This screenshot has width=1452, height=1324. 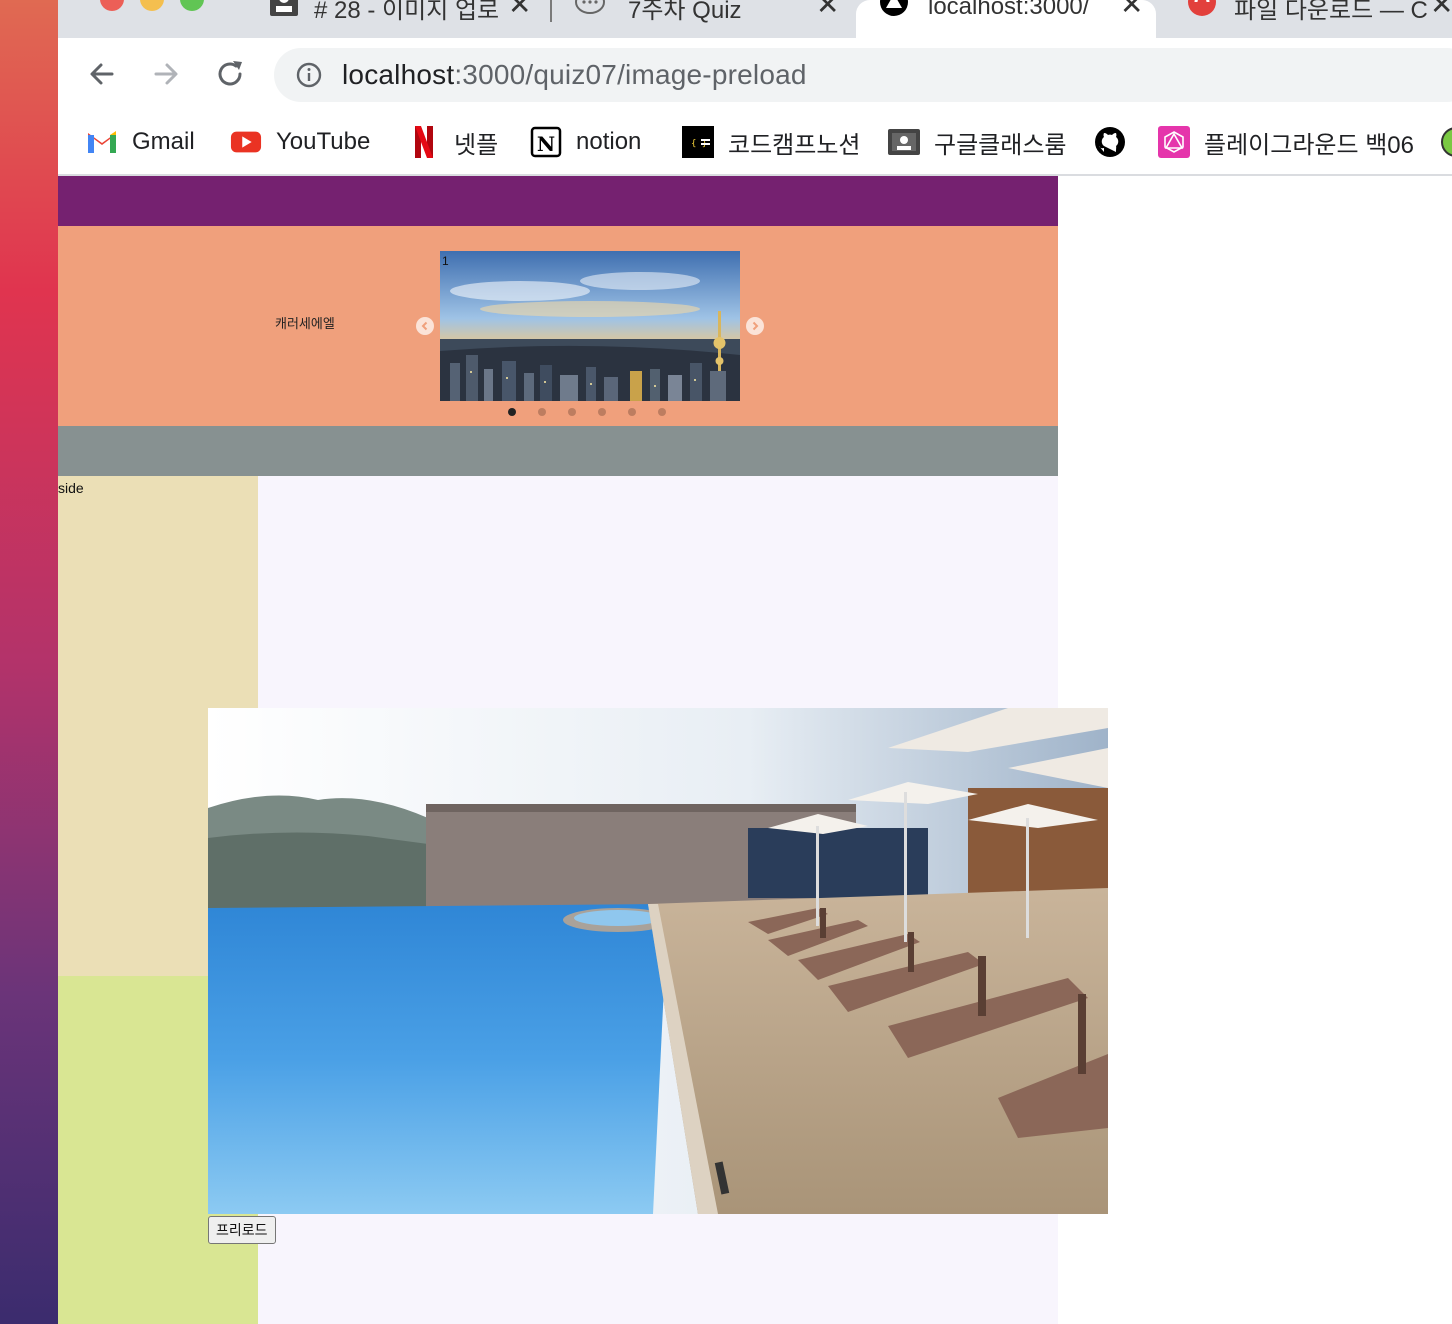 I want to click on classroom-icon, so click(x=904, y=142).